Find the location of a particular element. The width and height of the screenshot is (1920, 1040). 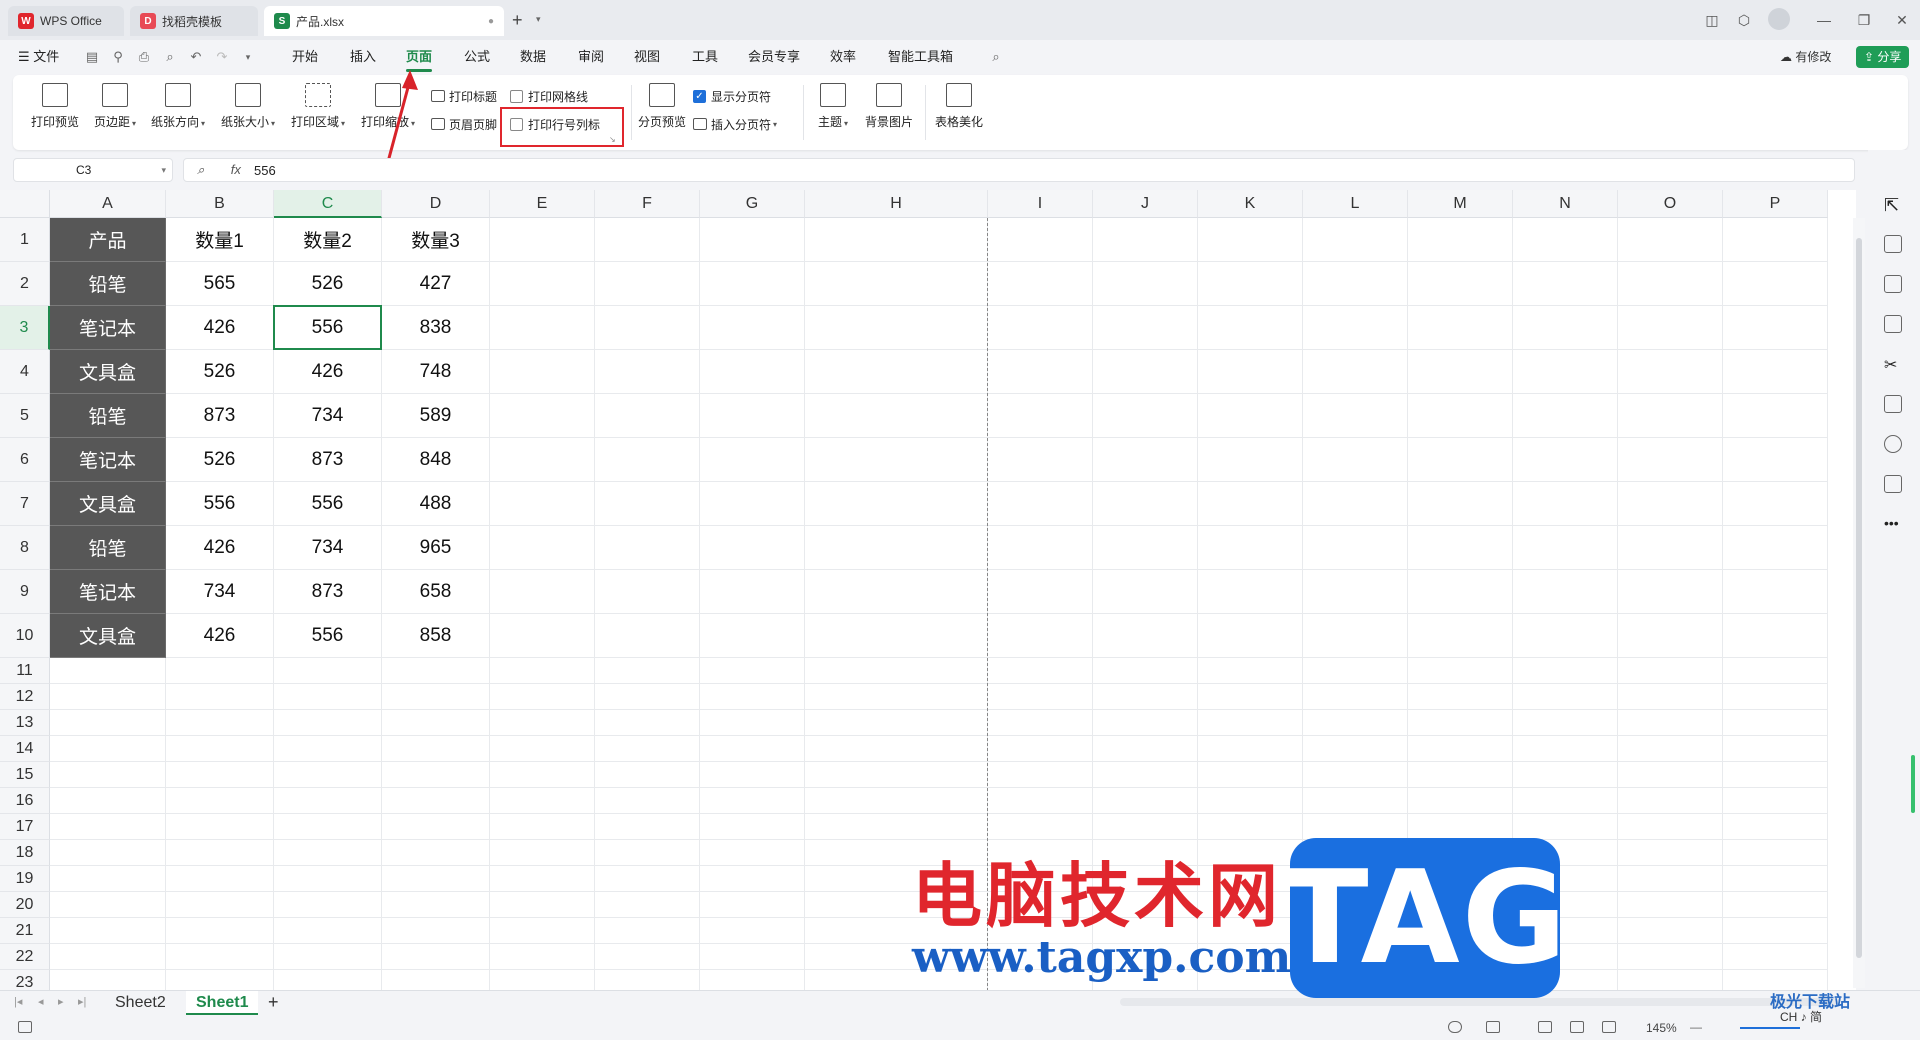

cell-a10: 文具盒 is located at coordinates (108, 636).